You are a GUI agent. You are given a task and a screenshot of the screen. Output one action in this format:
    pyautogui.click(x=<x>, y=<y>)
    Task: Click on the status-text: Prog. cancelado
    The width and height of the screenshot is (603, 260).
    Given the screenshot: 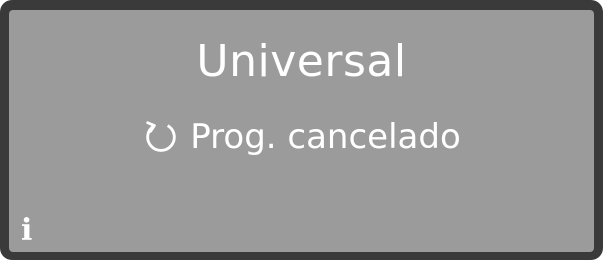 What is the action you would take?
    pyautogui.click(x=325, y=137)
    